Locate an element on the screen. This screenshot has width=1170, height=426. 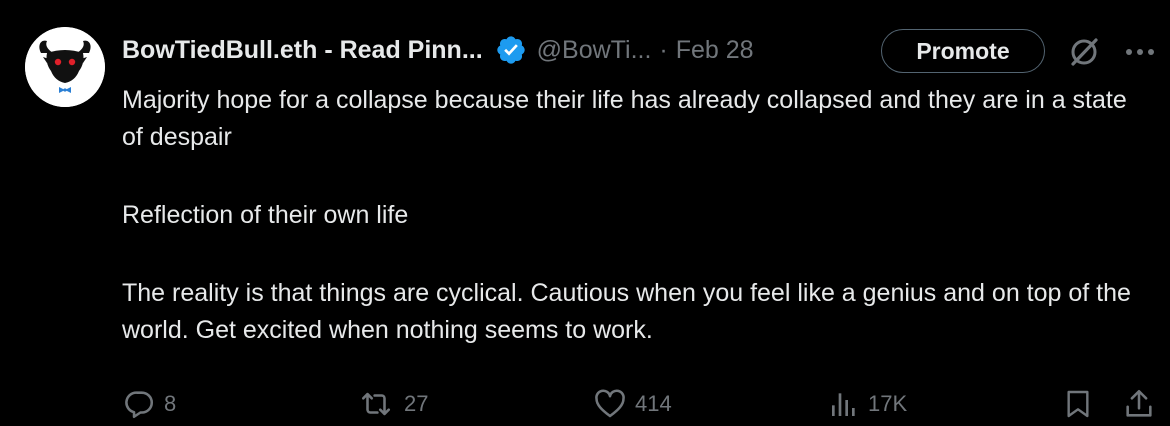
more-icon is located at coordinates (1140, 52).